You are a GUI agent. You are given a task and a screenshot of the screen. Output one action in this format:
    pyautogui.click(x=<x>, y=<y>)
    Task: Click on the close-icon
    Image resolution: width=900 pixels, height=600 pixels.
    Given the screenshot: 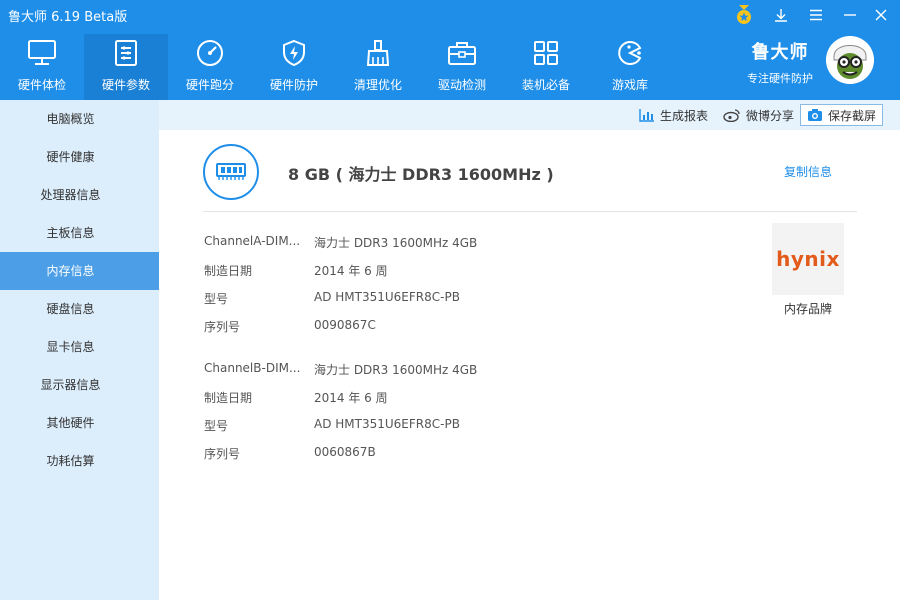 What is the action you would take?
    pyautogui.click(x=881, y=15)
    